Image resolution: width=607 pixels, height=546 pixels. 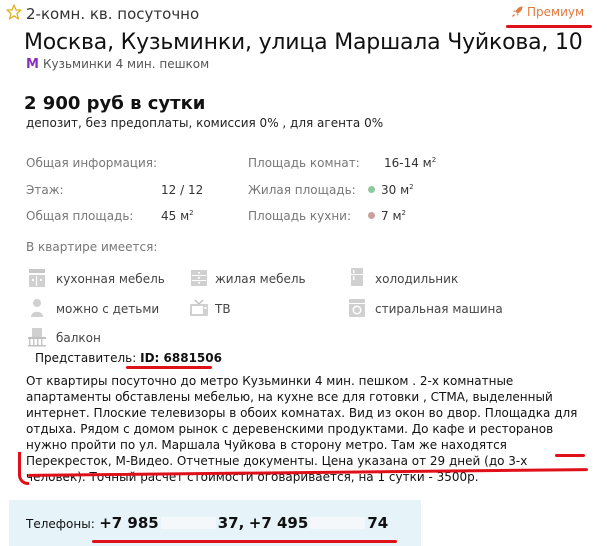 I want to click on premium-label: Премиум, so click(x=556, y=12).